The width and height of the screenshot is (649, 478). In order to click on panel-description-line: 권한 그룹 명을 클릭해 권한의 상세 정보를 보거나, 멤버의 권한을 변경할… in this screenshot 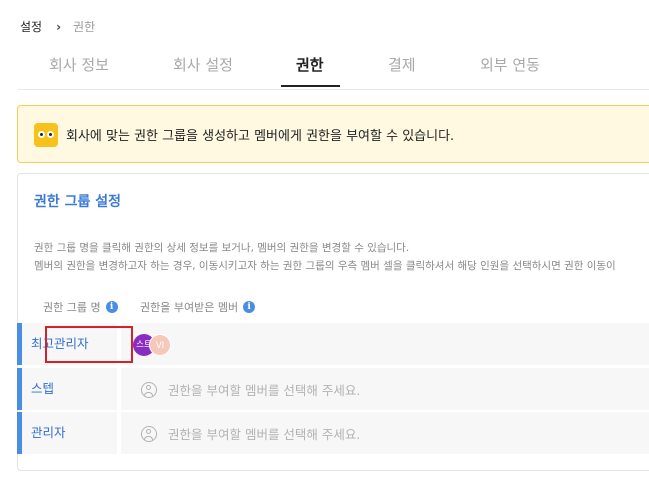, I will do `click(222, 248)`.